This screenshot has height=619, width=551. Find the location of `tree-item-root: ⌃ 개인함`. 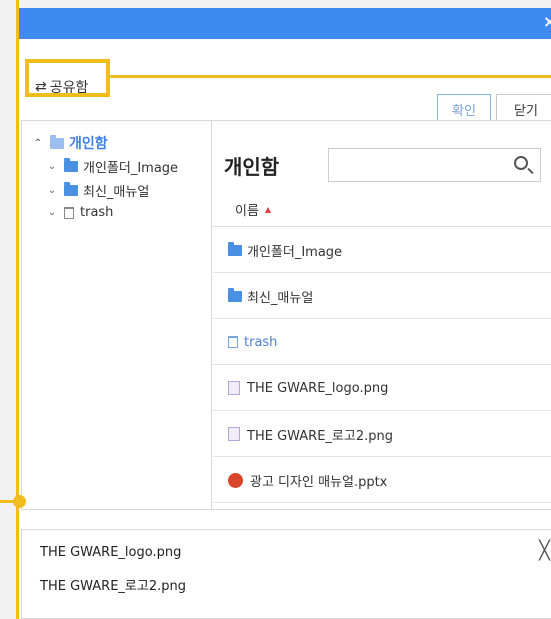

tree-item-root: ⌃ 개인함 is located at coordinates (70, 143).